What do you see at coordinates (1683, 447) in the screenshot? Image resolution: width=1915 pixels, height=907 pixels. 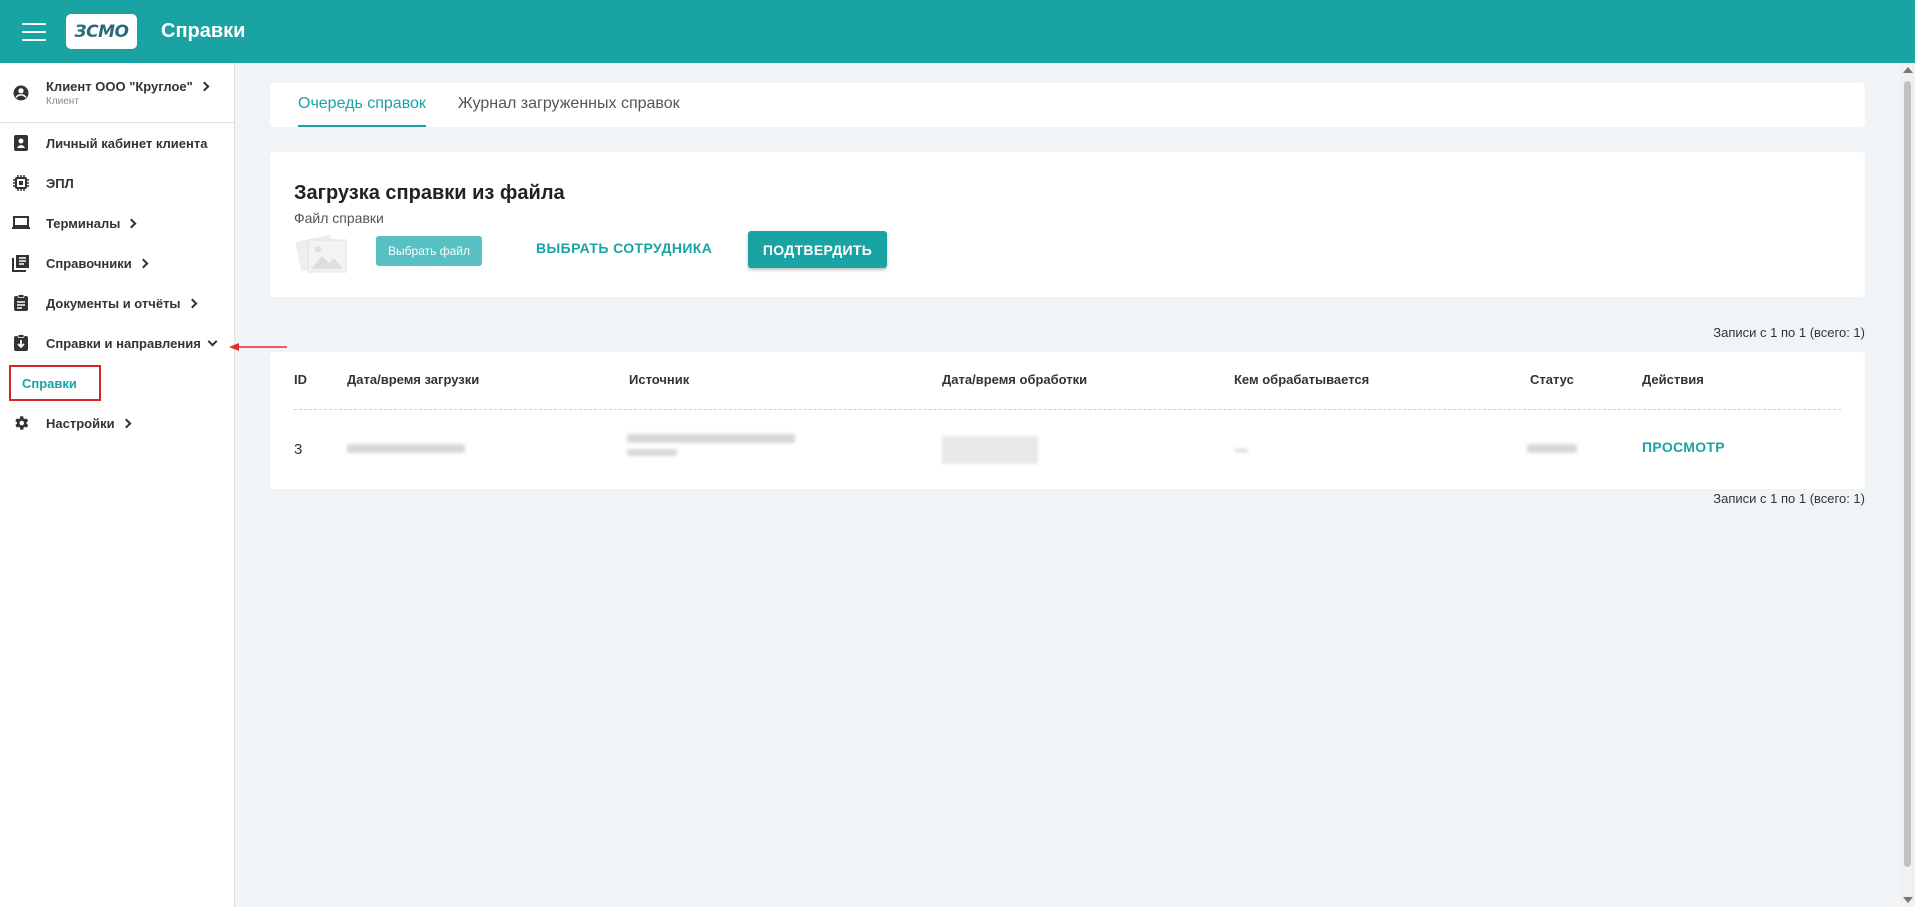 I see `view-button: ПРОСМОТР` at bounding box center [1683, 447].